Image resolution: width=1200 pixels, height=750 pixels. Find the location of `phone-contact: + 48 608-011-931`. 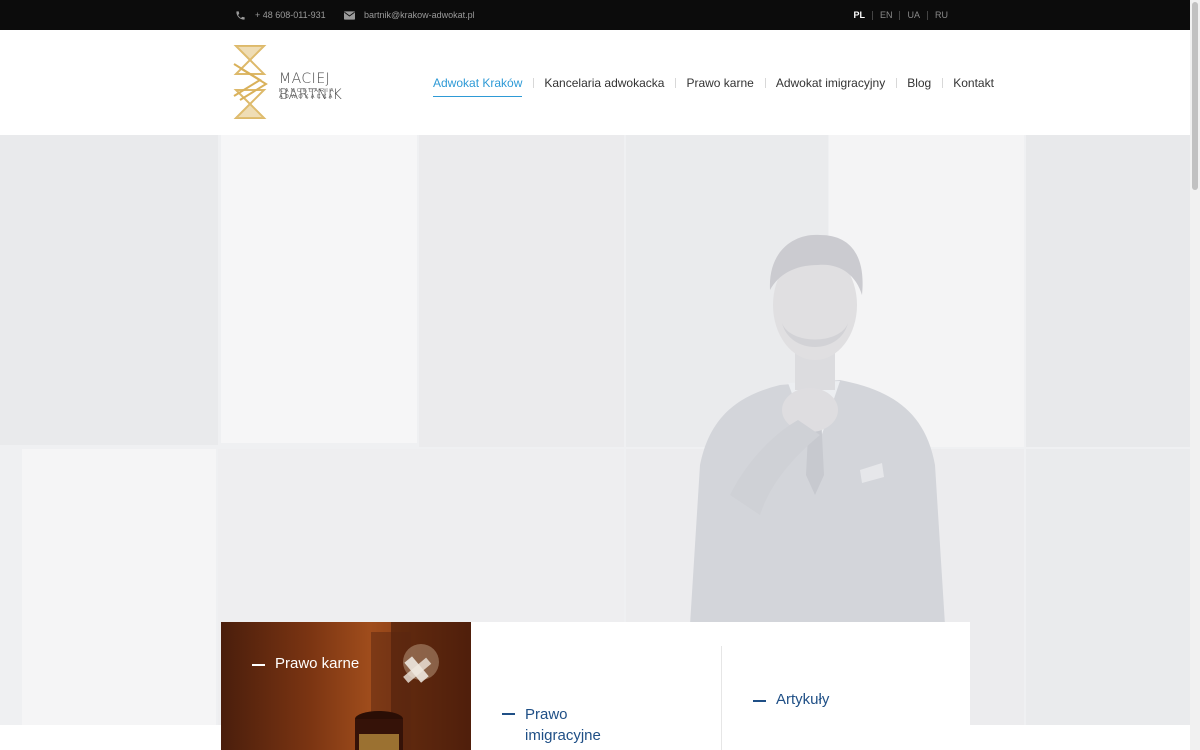

phone-contact: + 48 608-011-931 is located at coordinates (280, 15).